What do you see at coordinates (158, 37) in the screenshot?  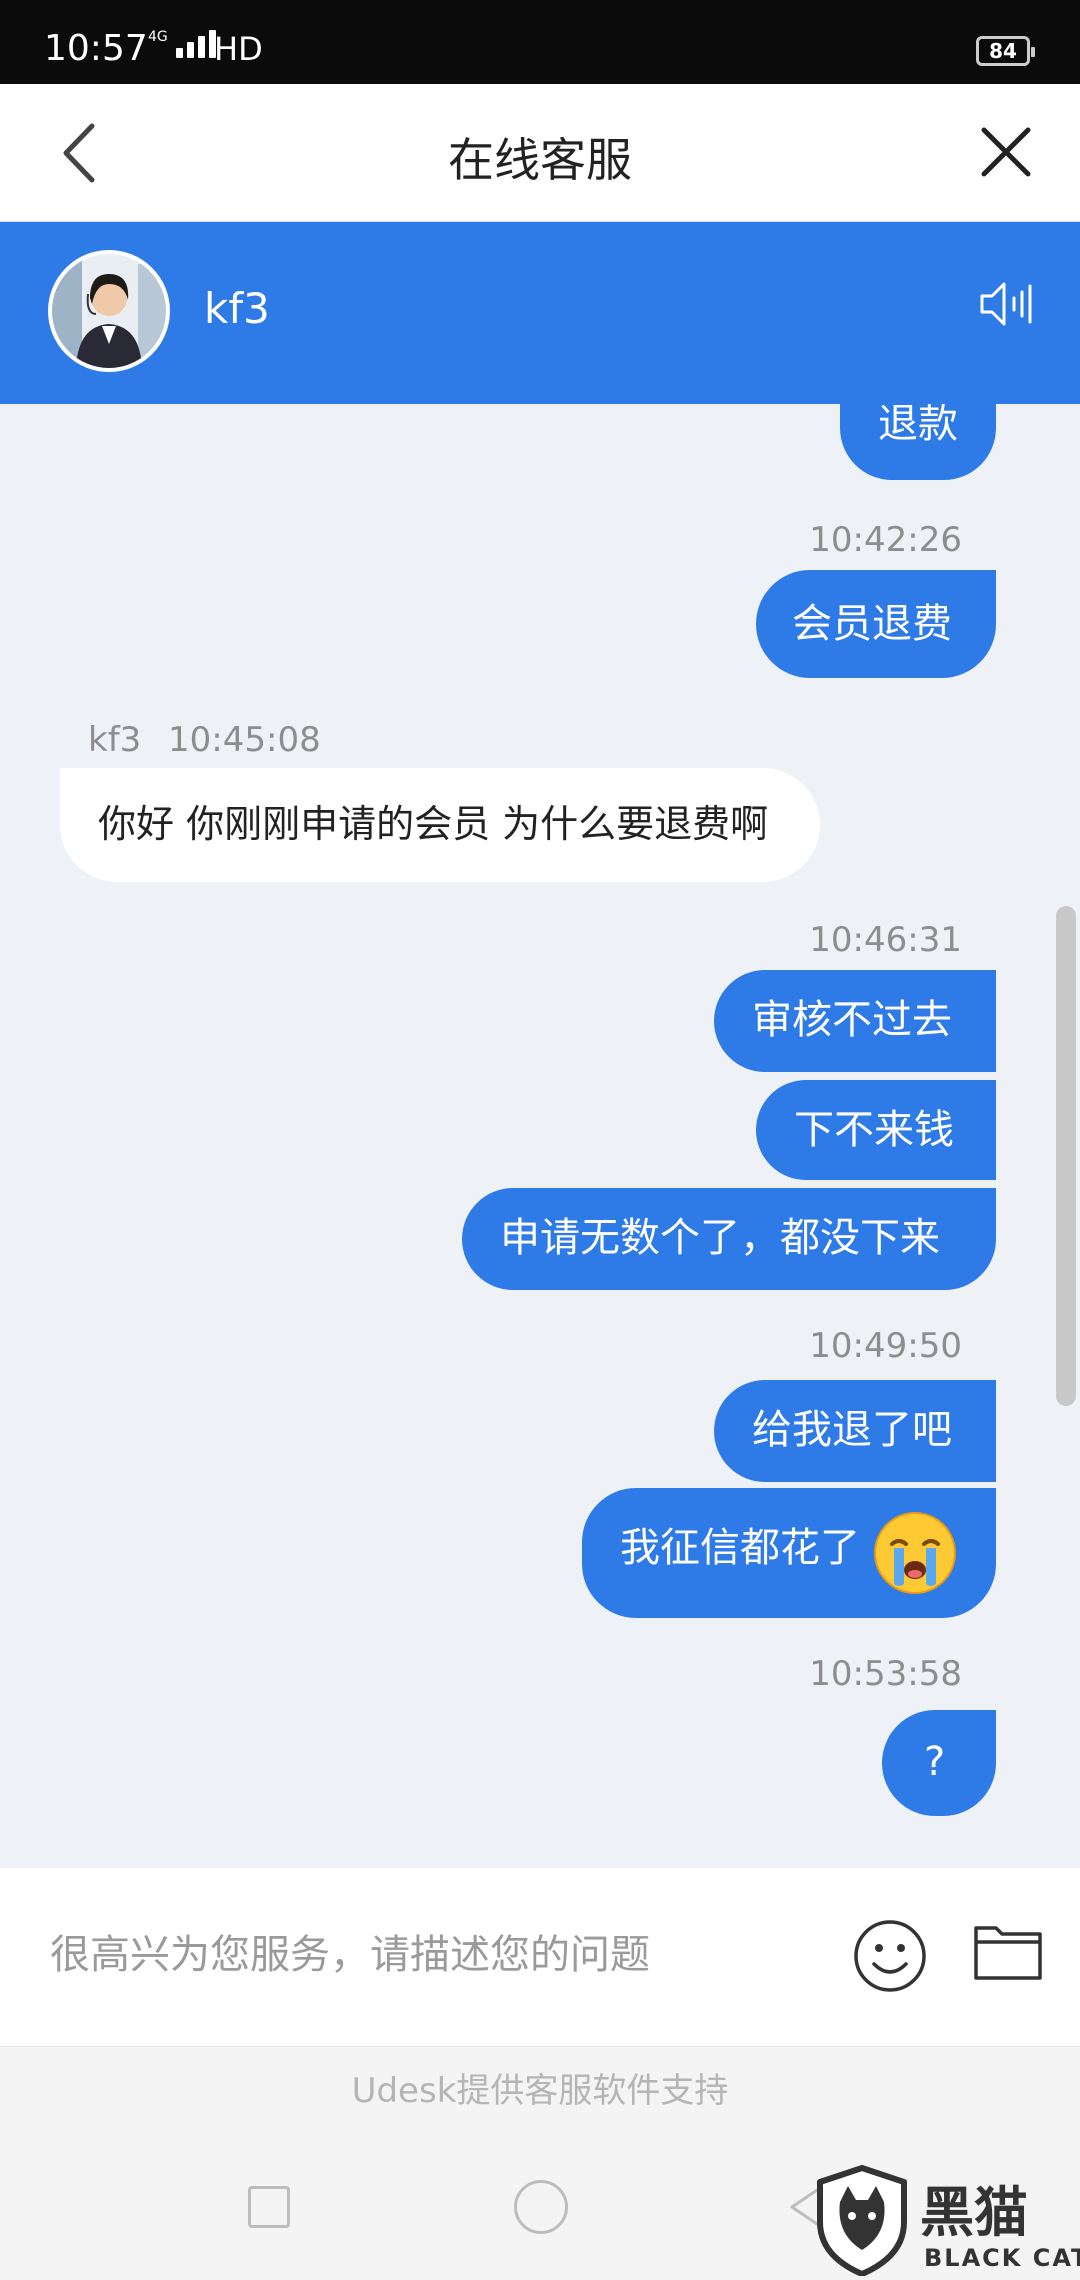 I see `network-type: 4G` at bounding box center [158, 37].